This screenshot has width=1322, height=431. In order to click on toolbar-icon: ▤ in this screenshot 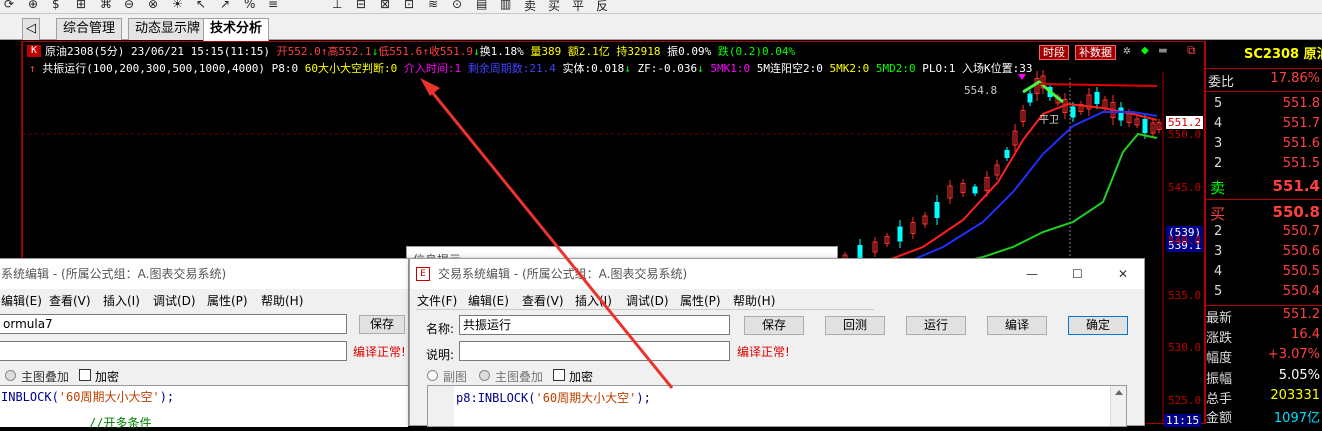, I will do `click(481, 5)`.